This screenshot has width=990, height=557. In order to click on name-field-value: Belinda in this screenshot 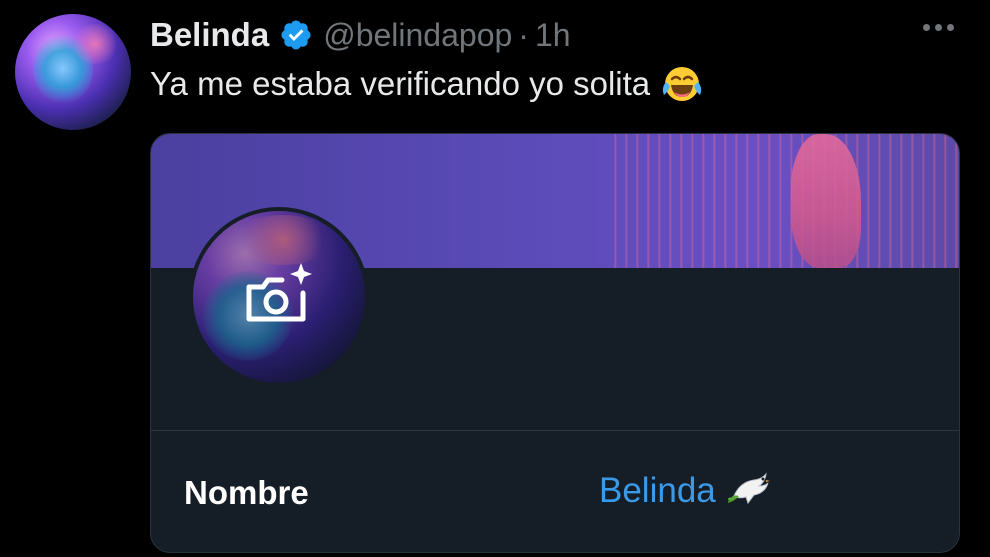, I will do `click(685, 491)`.